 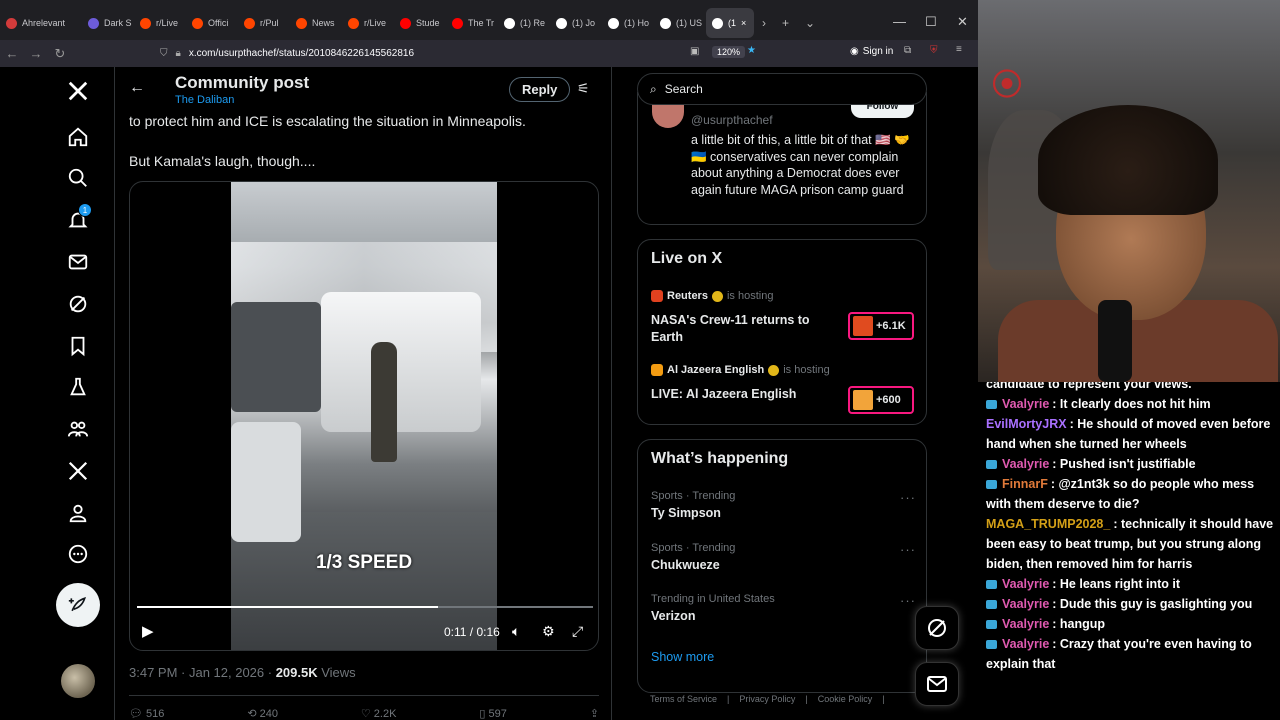 What do you see at coordinates (931, 22) in the screenshot?
I see `maximize-icon: ☐` at bounding box center [931, 22].